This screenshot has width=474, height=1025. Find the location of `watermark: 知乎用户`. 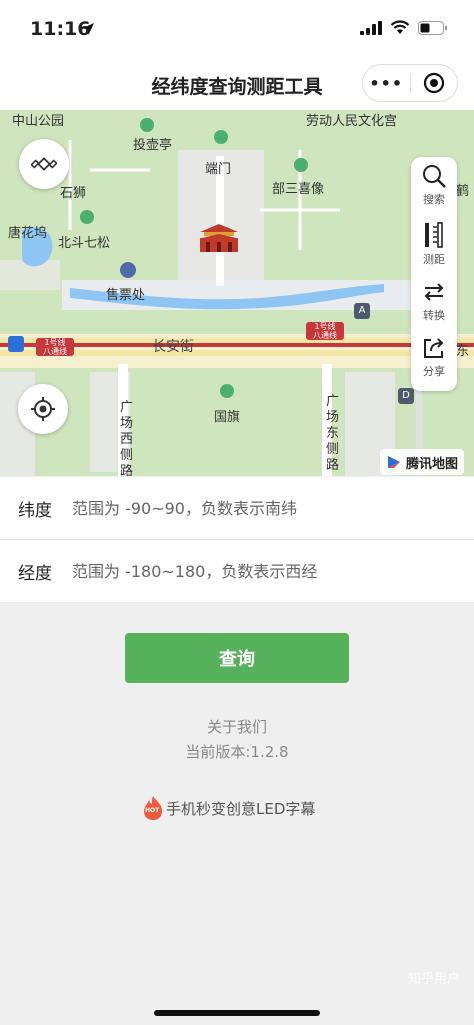

watermark: 知乎用户 is located at coordinates (433, 979).